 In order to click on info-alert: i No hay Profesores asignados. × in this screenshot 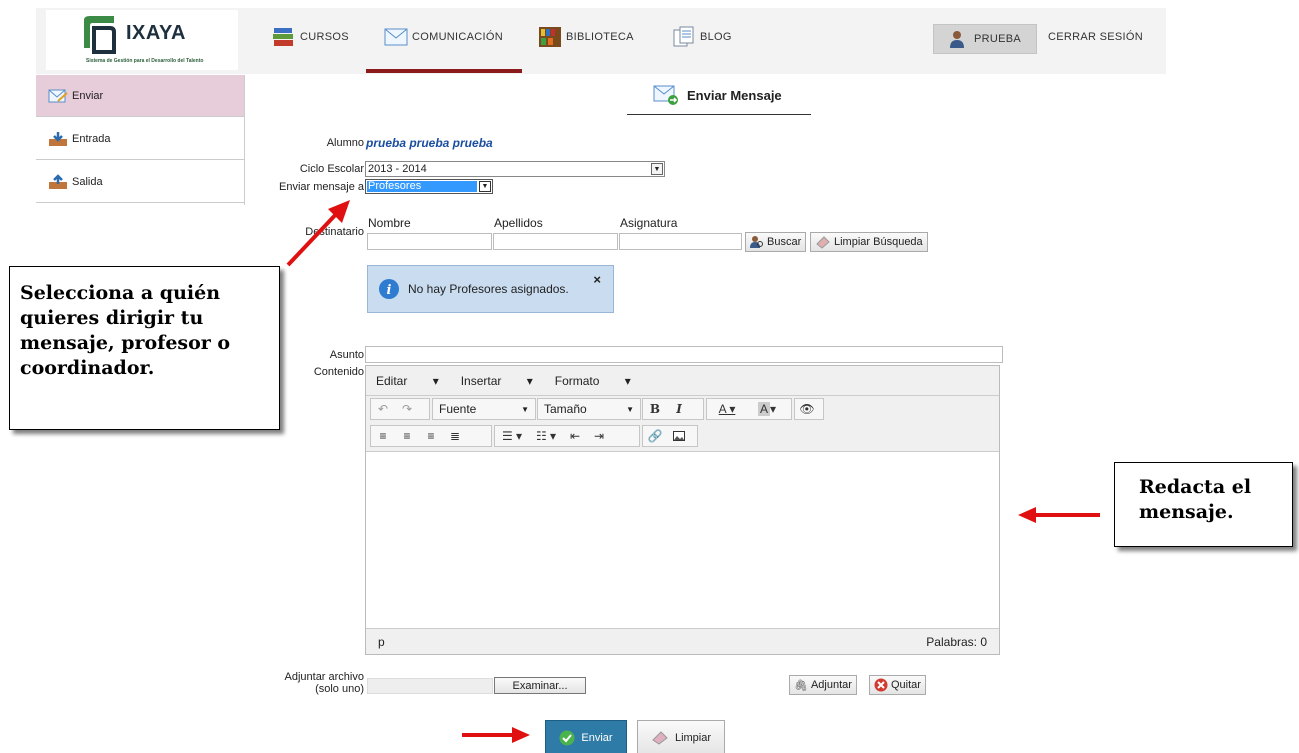, I will do `click(490, 289)`.